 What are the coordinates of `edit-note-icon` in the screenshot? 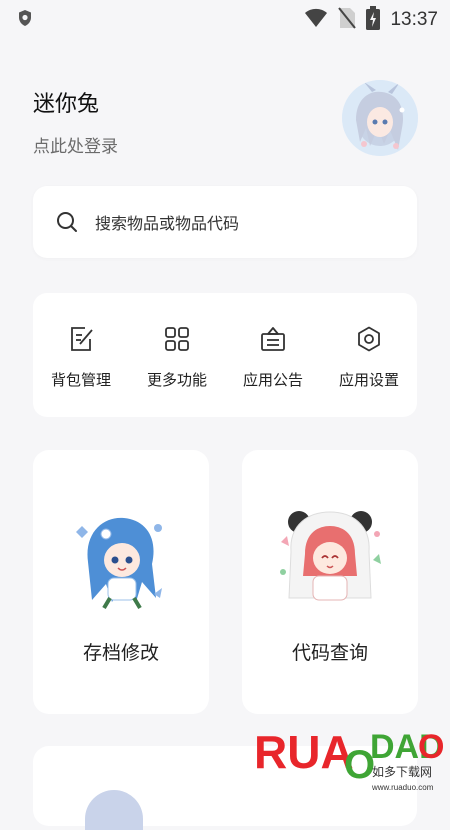 It's located at (81, 339).